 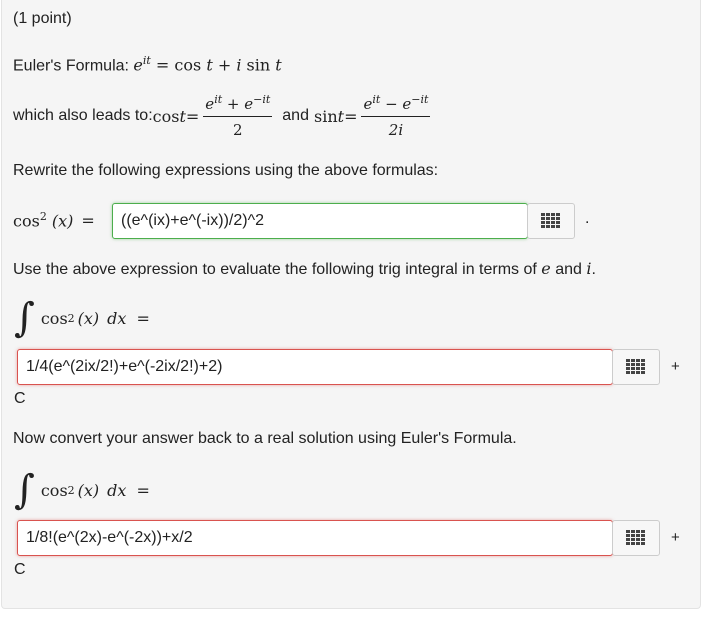 What do you see at coordinates (325, 116) in the screenshot?
I see `leads-sin: sin` at bounding box center [325, 116].